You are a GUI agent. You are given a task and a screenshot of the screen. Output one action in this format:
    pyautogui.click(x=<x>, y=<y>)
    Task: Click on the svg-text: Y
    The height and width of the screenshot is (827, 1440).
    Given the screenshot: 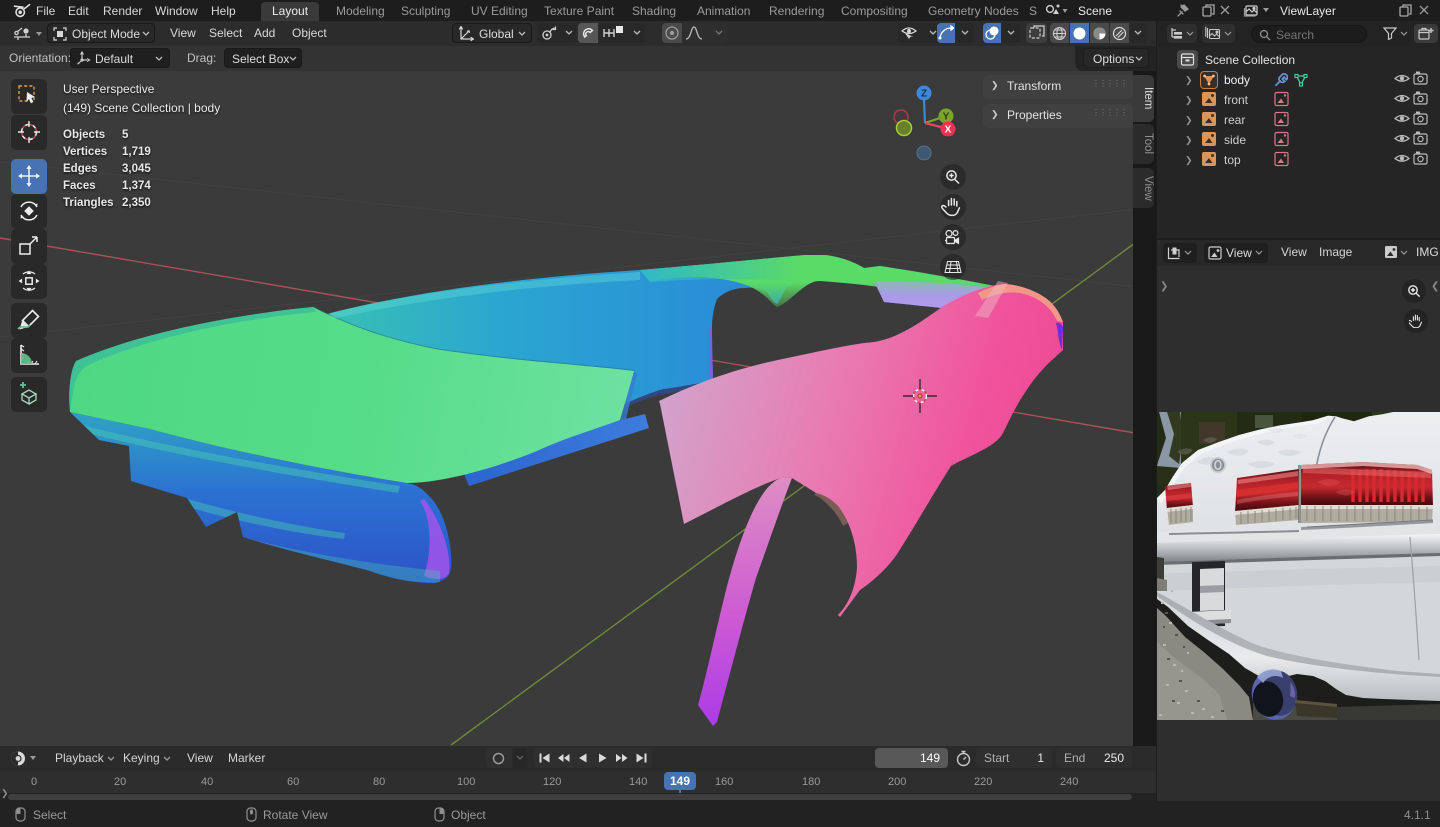 What is the action you would take?
    pyautogui.click(x=946, y=117)
    